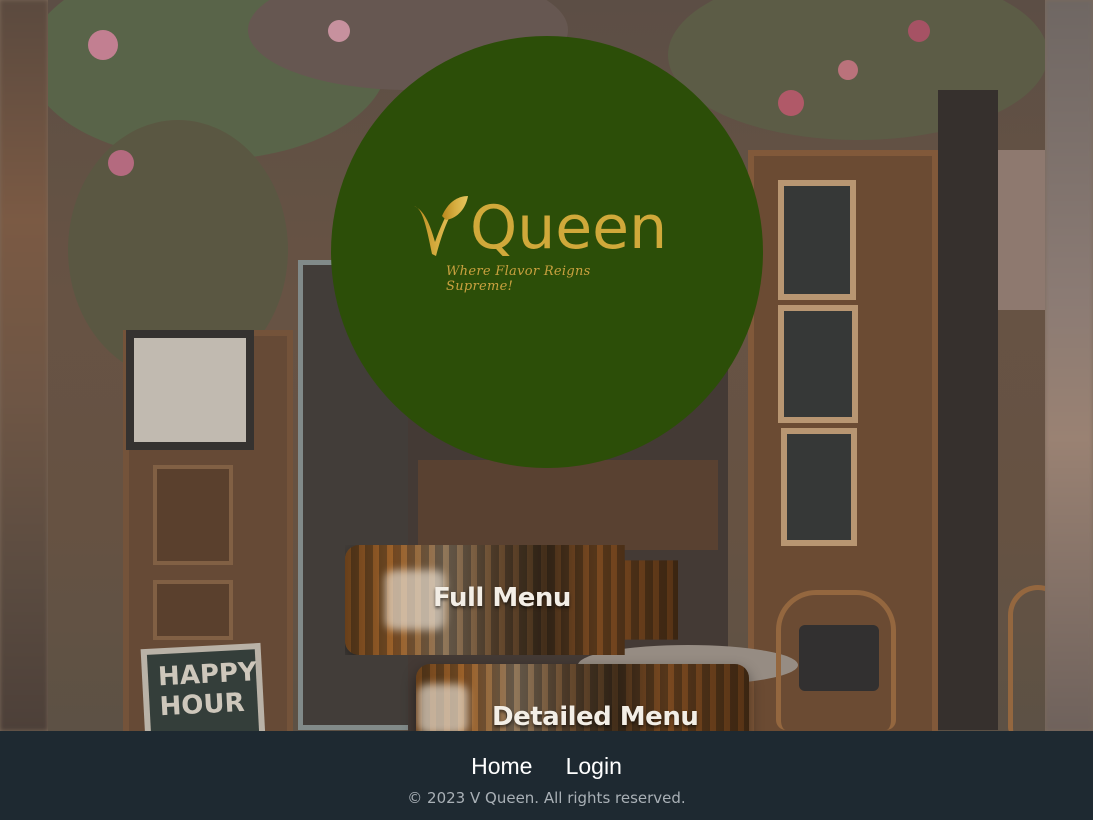 The image size is (1093, 820). Describe the element at coordinates (594, 766) in the screenshot. I see `footer-link-login: Login` at that location.